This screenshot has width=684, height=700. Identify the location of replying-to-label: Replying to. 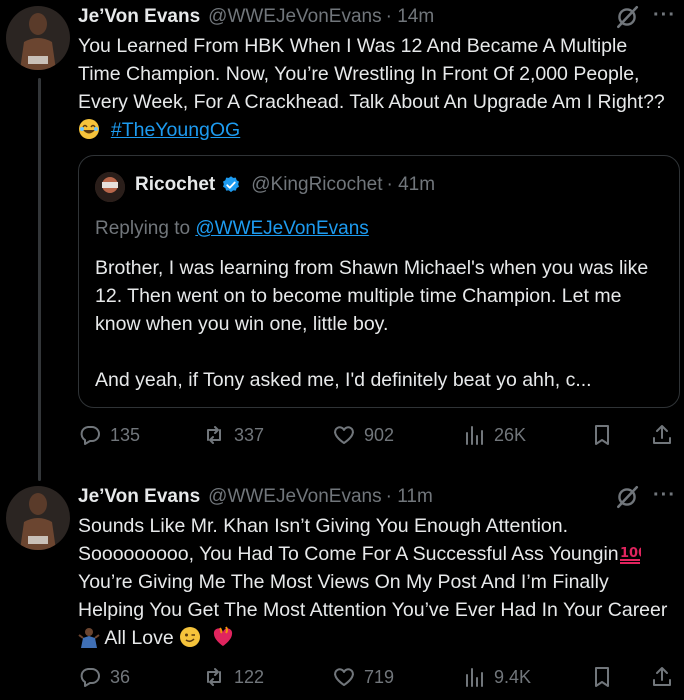
(143, 228).